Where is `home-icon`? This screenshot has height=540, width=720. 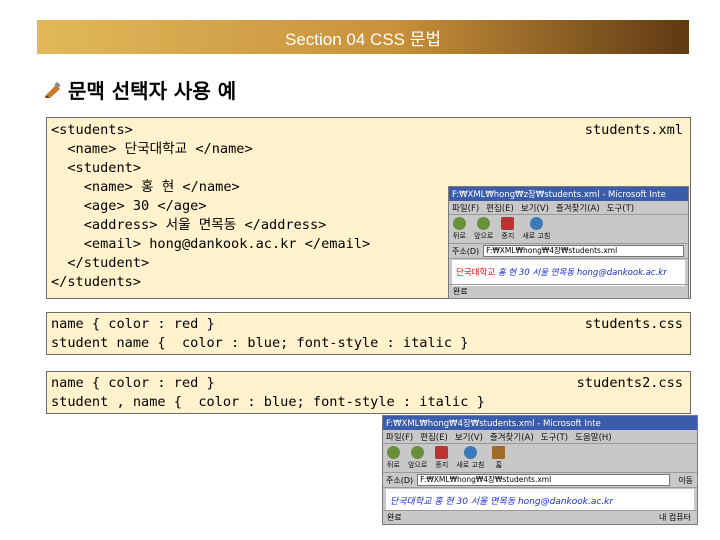
home-icon is located at coordinates (499, 452).